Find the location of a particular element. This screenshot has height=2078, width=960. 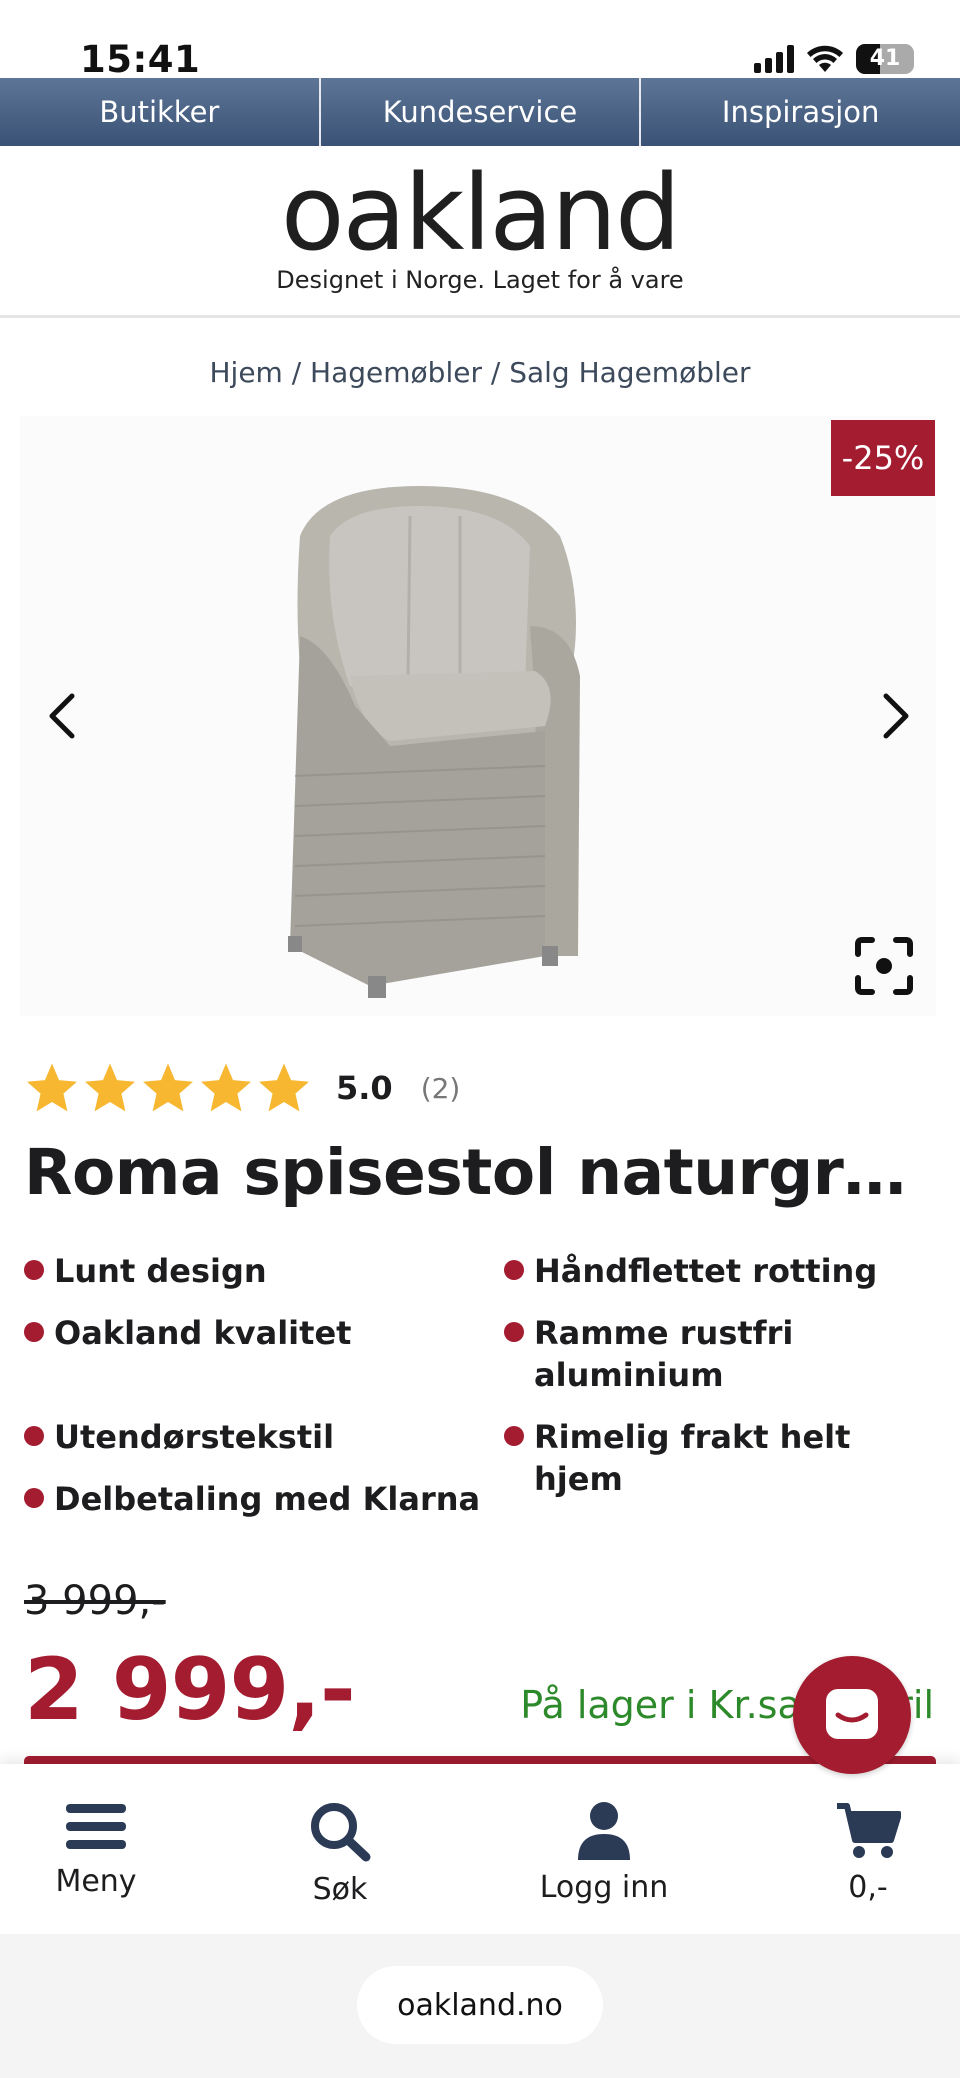

user-icon is located at coordinates (604, 1831).